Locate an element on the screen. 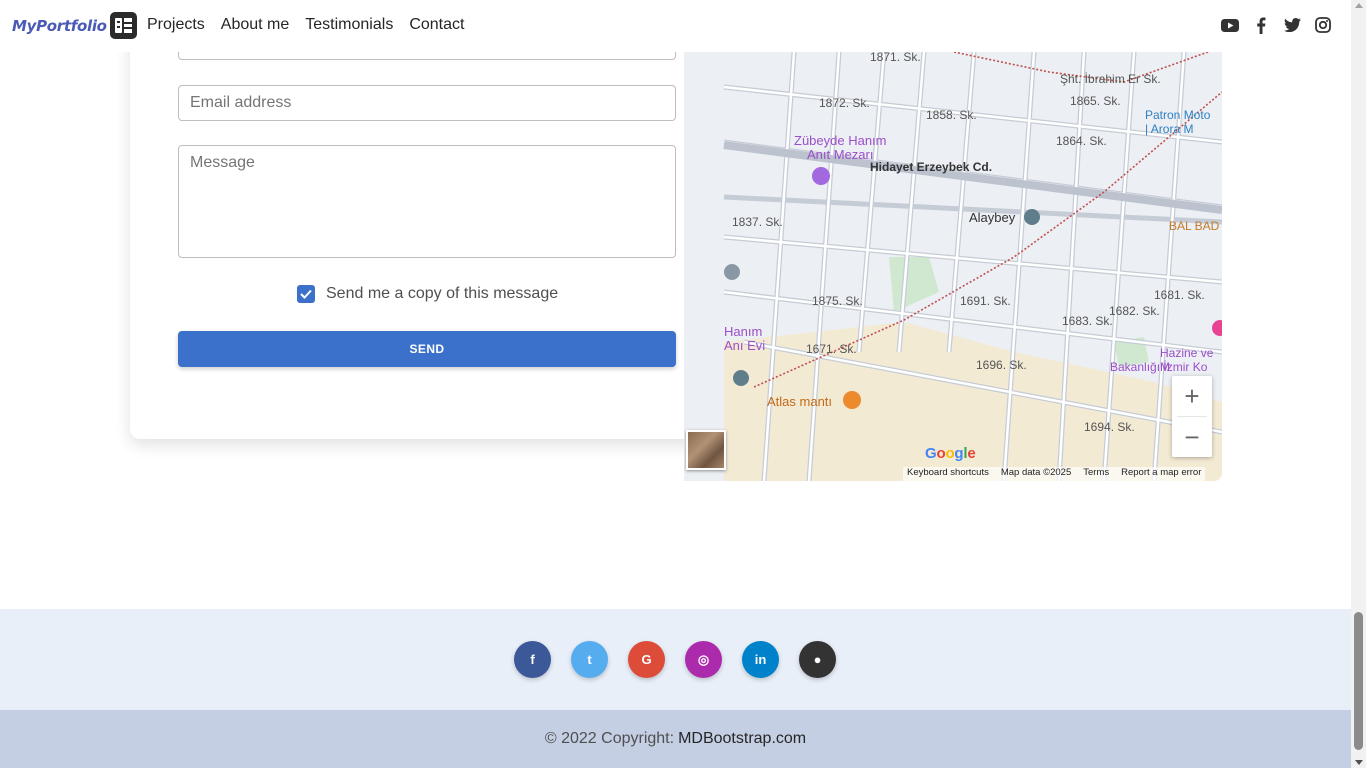 This screenshot has width=1366, height=768. map-label: Hanım is located at coordinates (743, 331).